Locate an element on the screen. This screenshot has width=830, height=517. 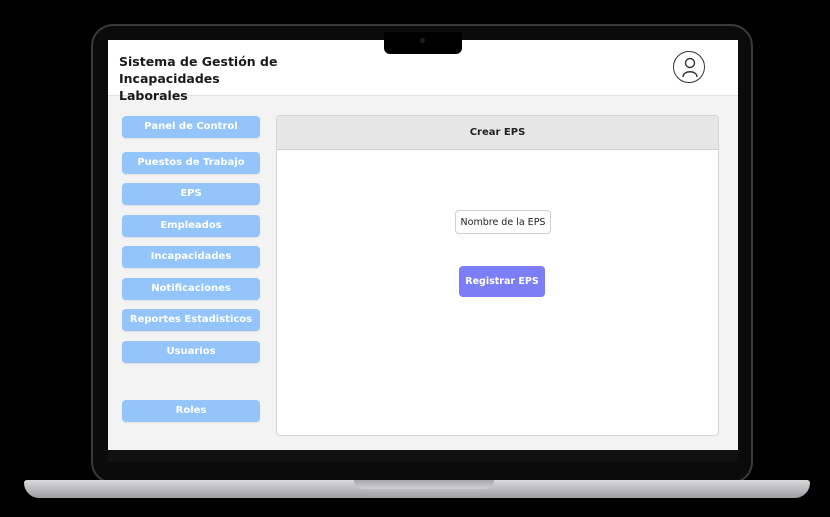
register-eps-button: Registrar EPS is located at coordinates (502, 281).